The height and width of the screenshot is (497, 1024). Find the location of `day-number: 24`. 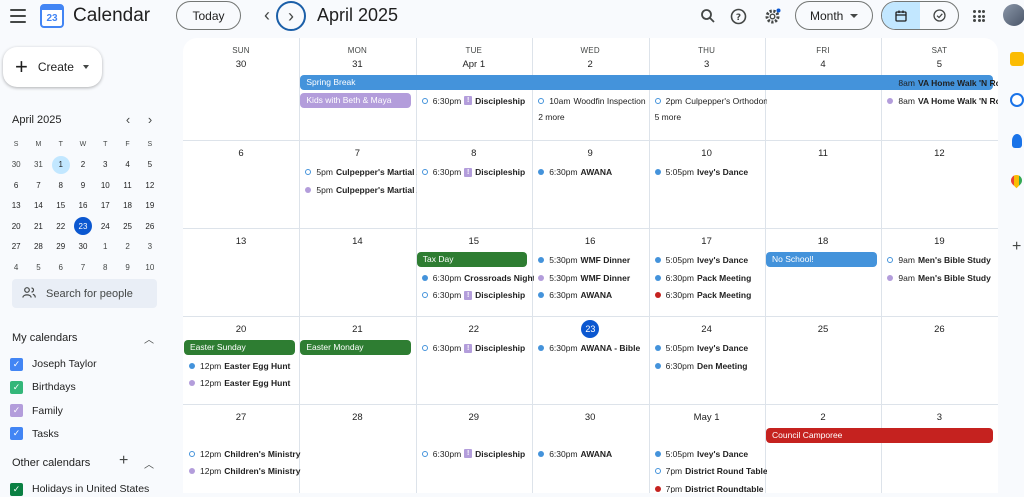

day-number: 24 is located at coordinates (707, 329).